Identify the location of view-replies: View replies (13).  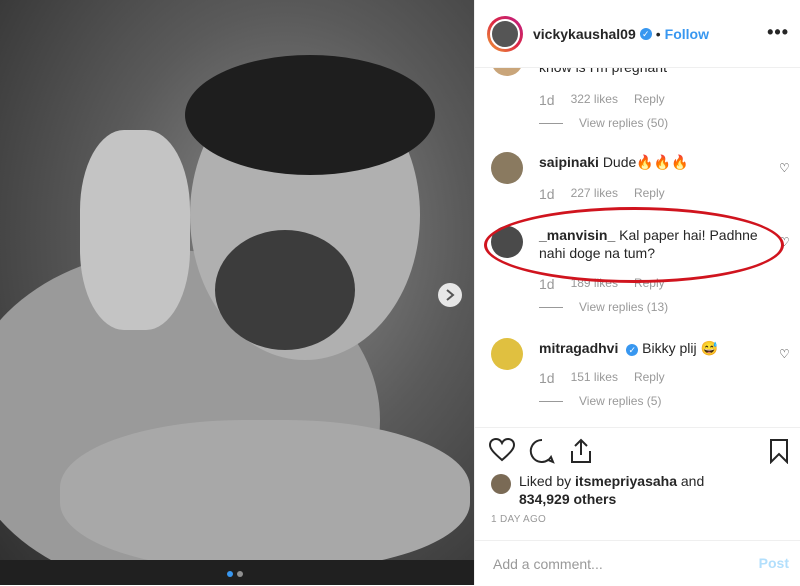
(603, 307).